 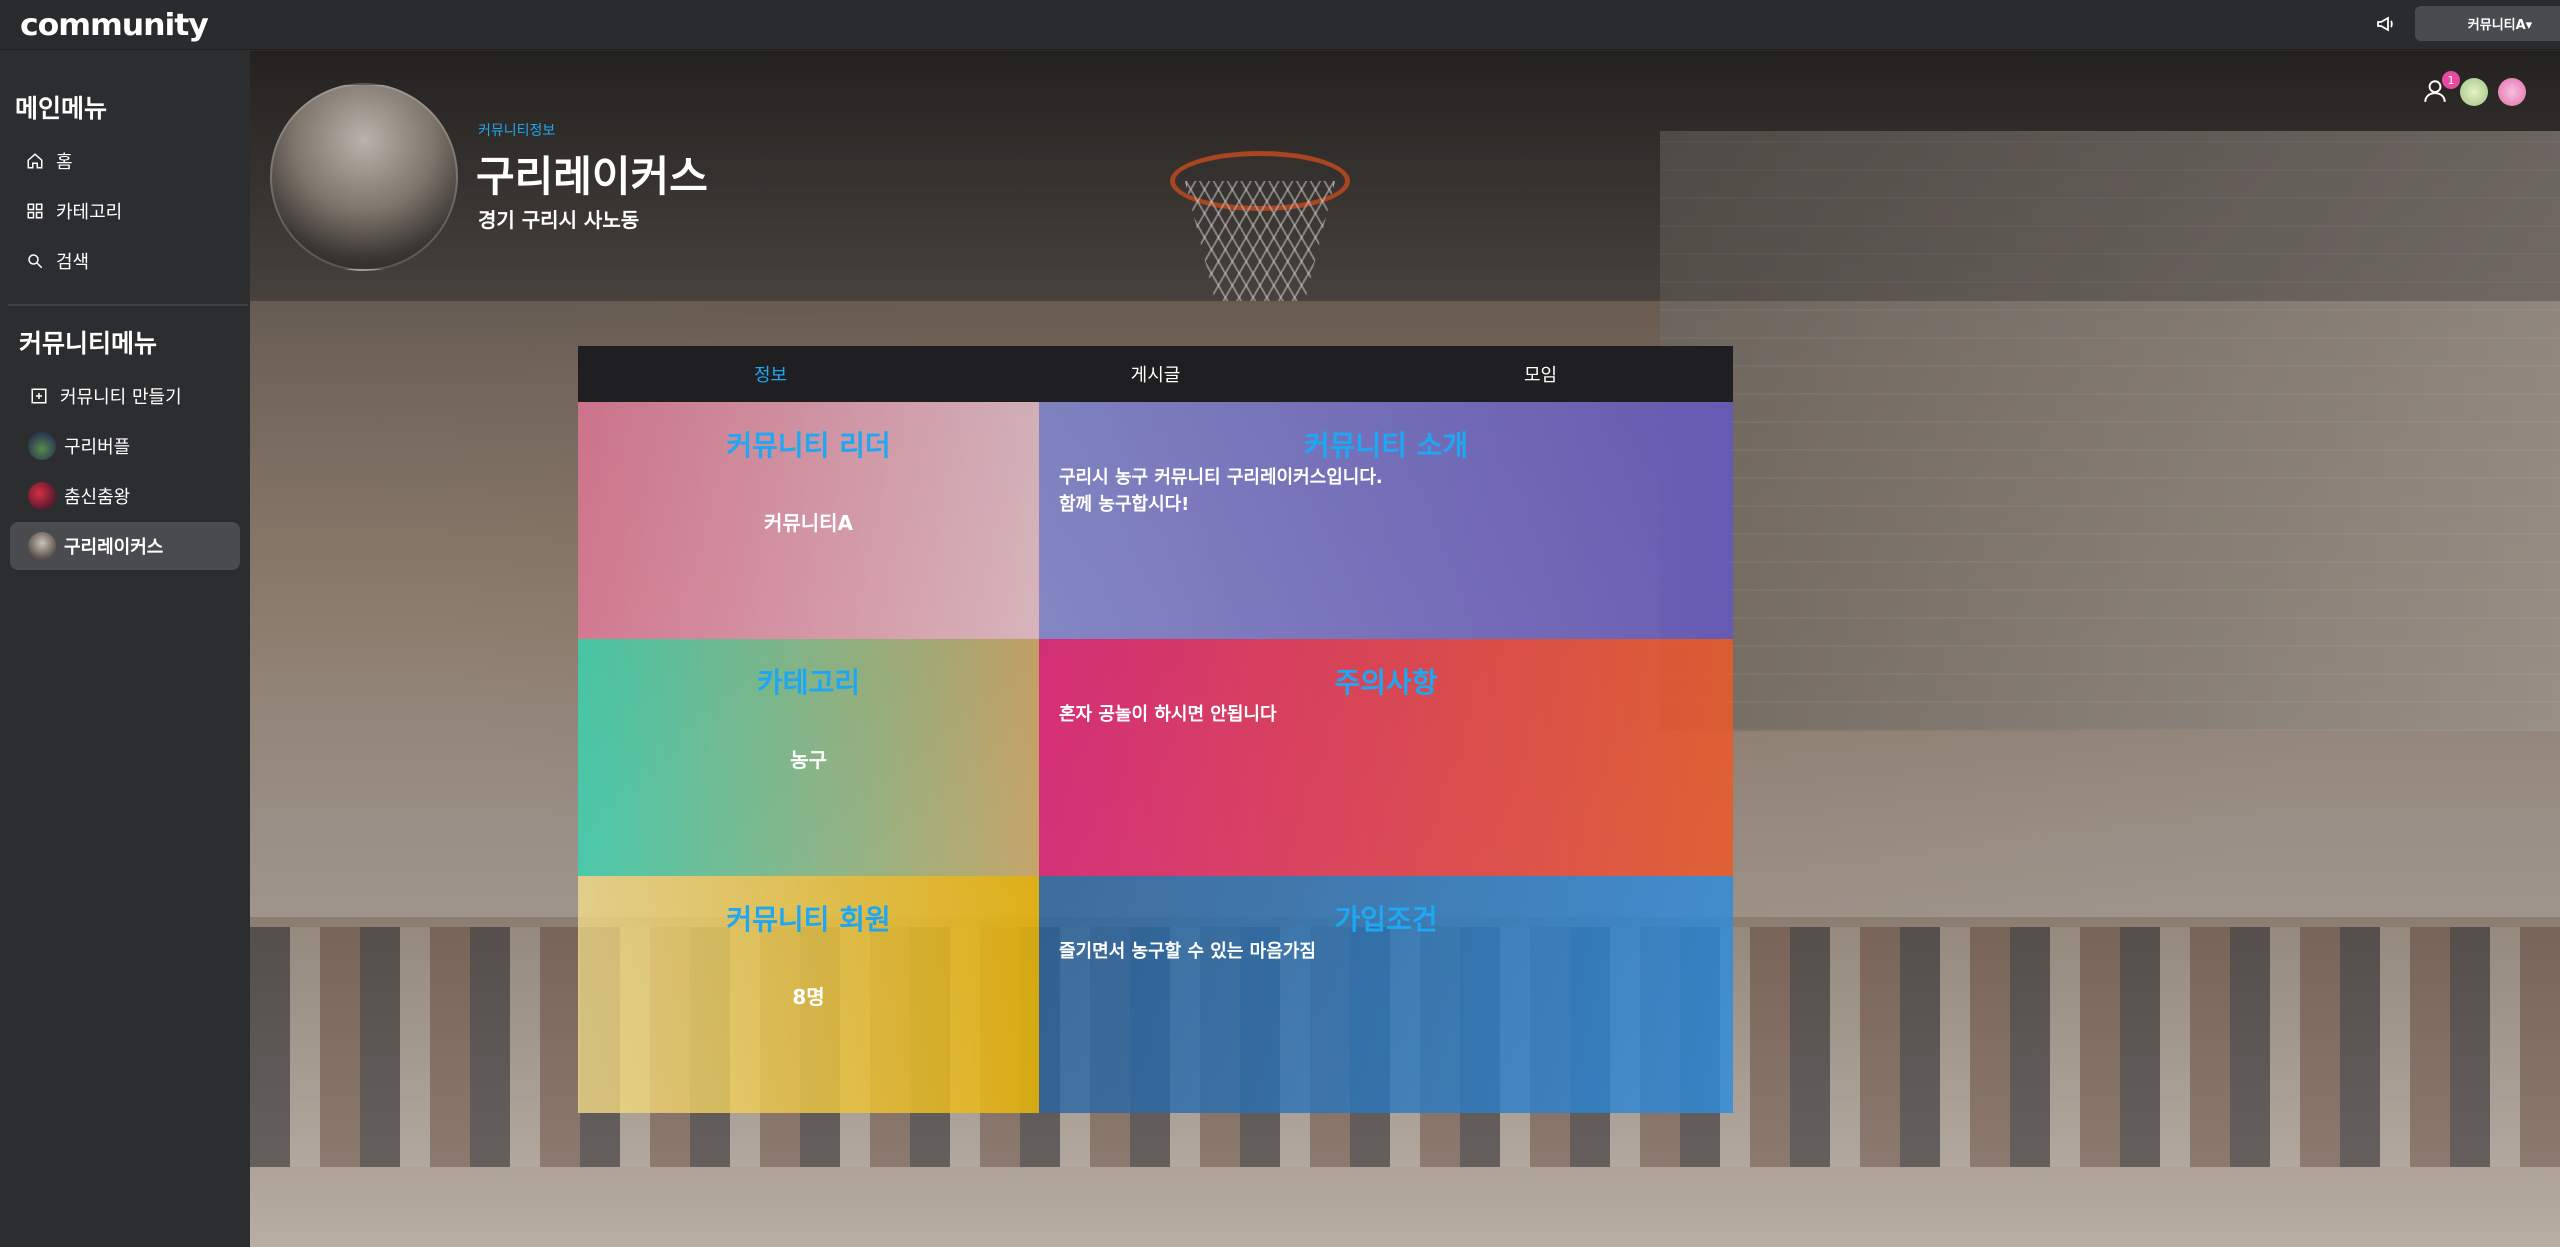 What do you see at coordinates (1386, 994) in the screenshot?
I see `join-condition-card: 가입조건 즐기면서 농구할 수 있는 마음가짐` at bounding box center [1386, 994].